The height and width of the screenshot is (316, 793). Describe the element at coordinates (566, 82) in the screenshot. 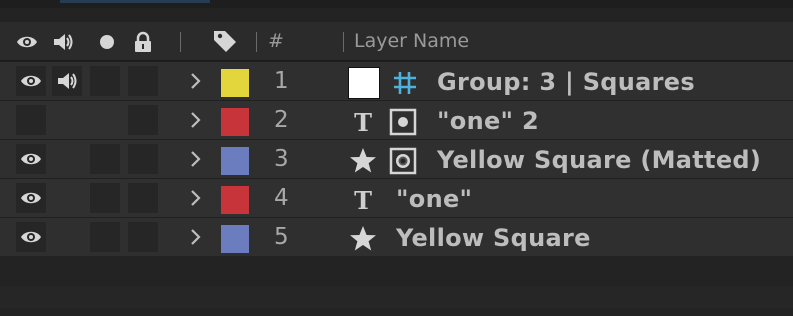

I see `layer-name: Group: 3 | Squares` at that location.